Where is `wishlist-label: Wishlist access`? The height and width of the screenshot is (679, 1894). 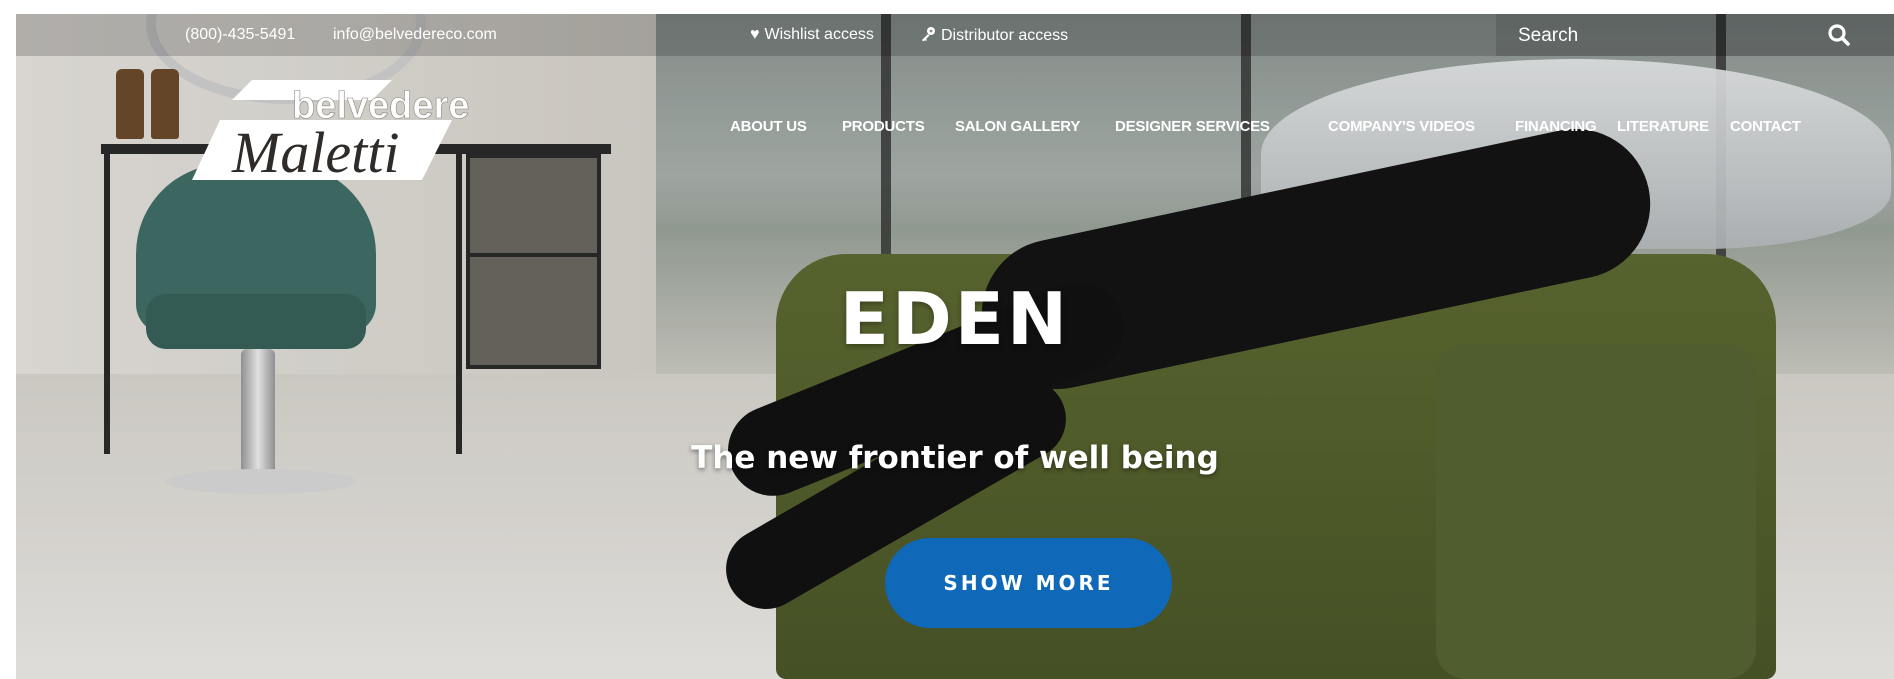
wishlist-label: Wishlist access is located at coordinates (819, 34).